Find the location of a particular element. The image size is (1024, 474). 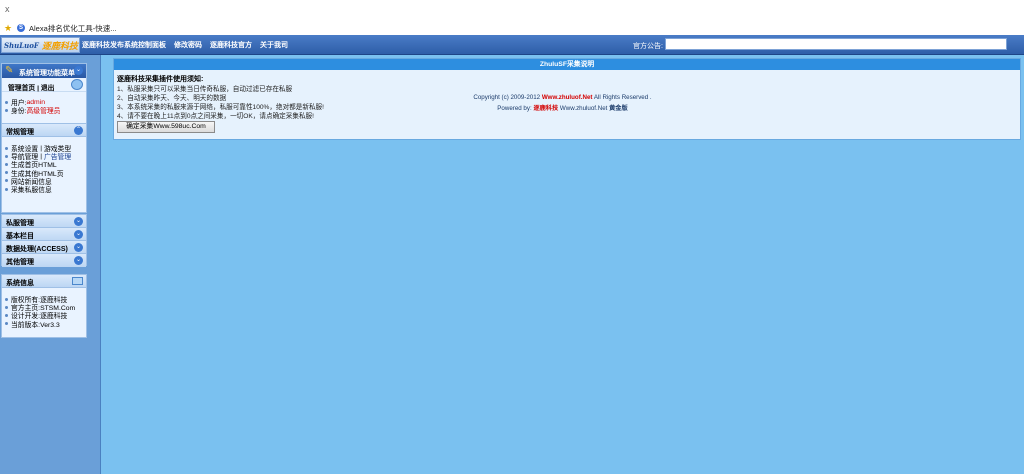

manage-home-link: 管理首页 is located at coordinates (21, 88).